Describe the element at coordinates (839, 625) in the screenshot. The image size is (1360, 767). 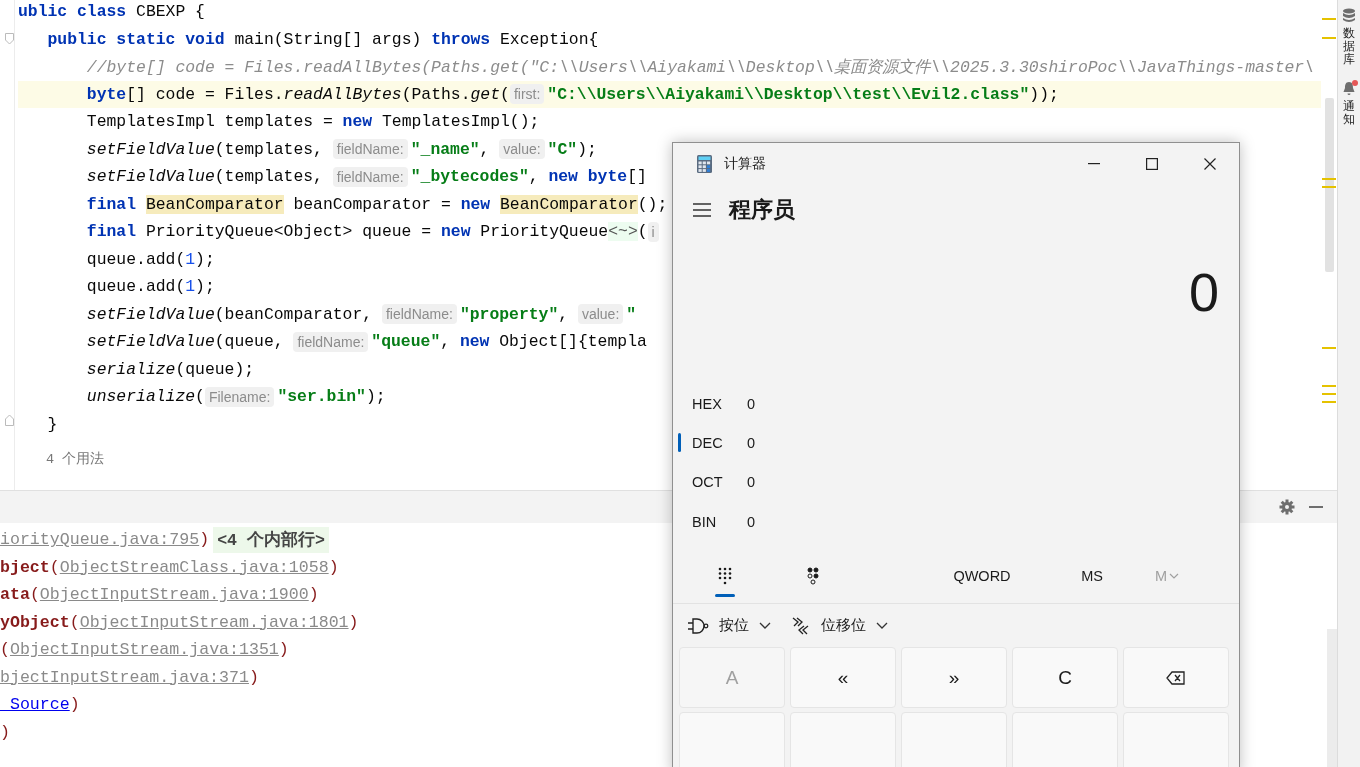
I see `operator-dropdown: 位移位` at that location.